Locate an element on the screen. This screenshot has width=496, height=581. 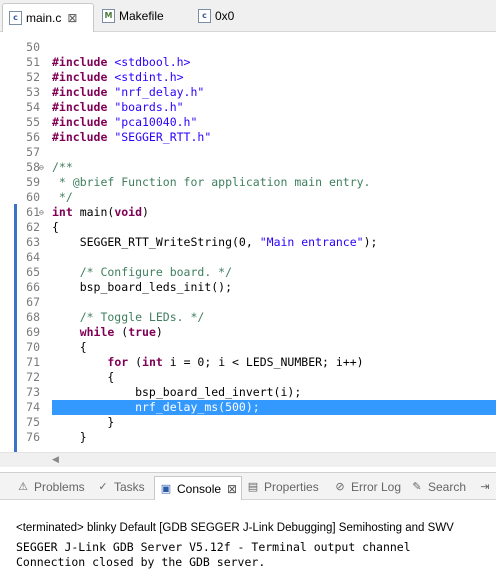
horizontal-scrollbar: ◀ is located at coordinates (248, 459).